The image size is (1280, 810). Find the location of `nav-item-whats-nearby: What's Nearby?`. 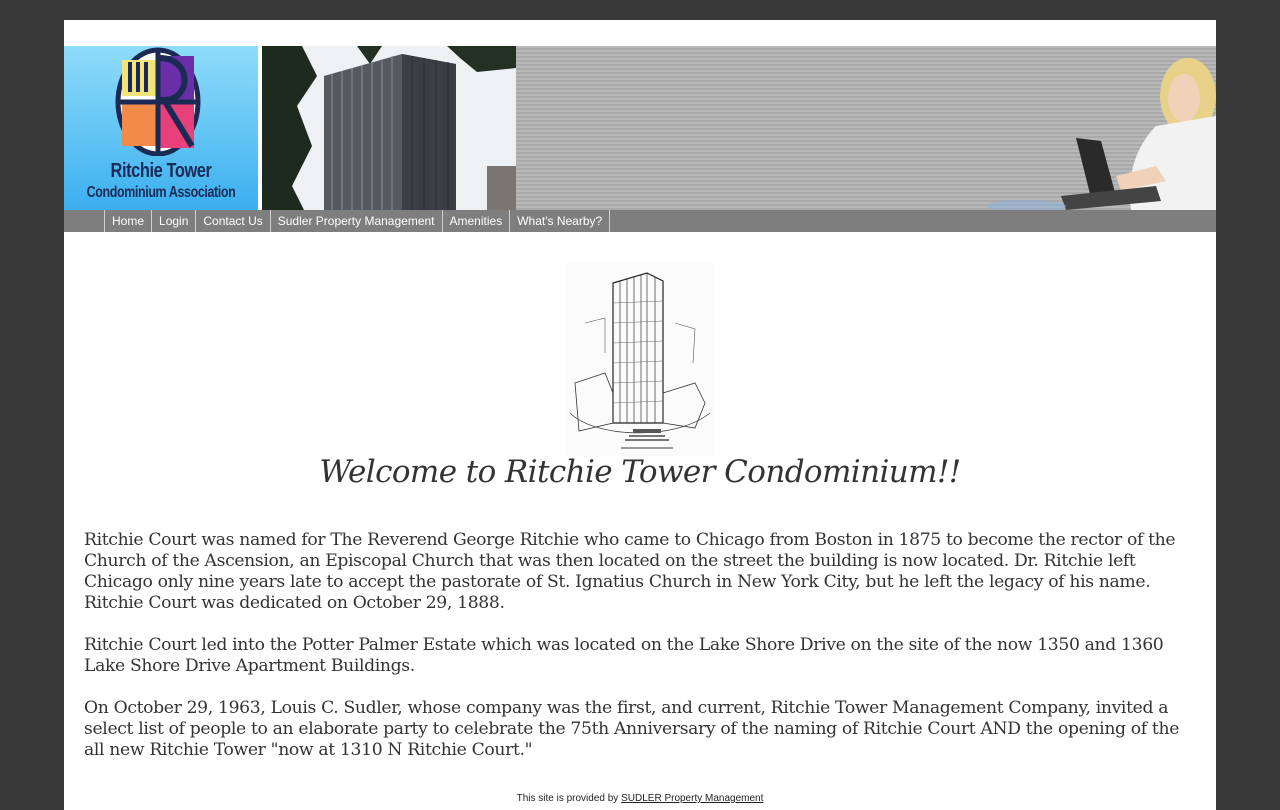

nav-item-whats-nearby: What's Nearby? is located at coordinates (560, 221).